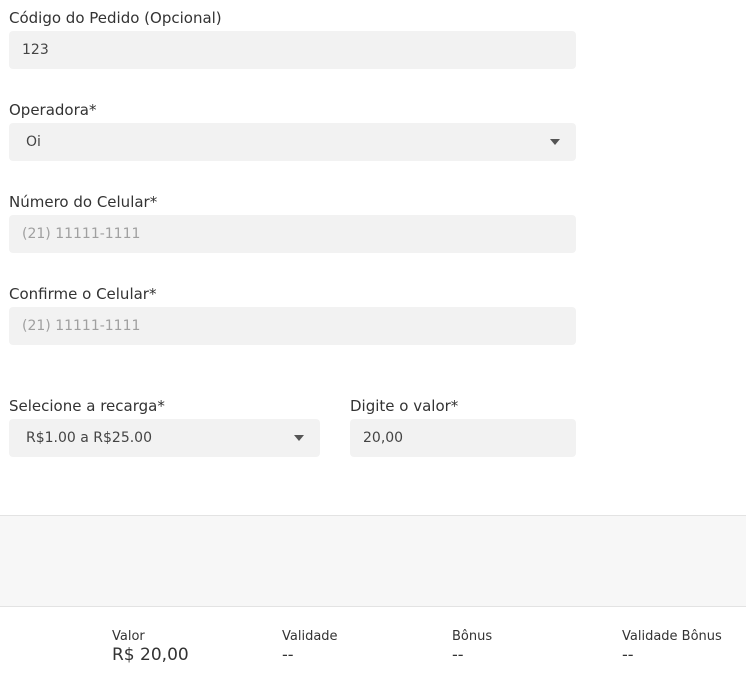 The width and height of the screenshot is (746, 682). I want to click on recharge-select: R$1.00 a R$25.00, so click(164, 438).